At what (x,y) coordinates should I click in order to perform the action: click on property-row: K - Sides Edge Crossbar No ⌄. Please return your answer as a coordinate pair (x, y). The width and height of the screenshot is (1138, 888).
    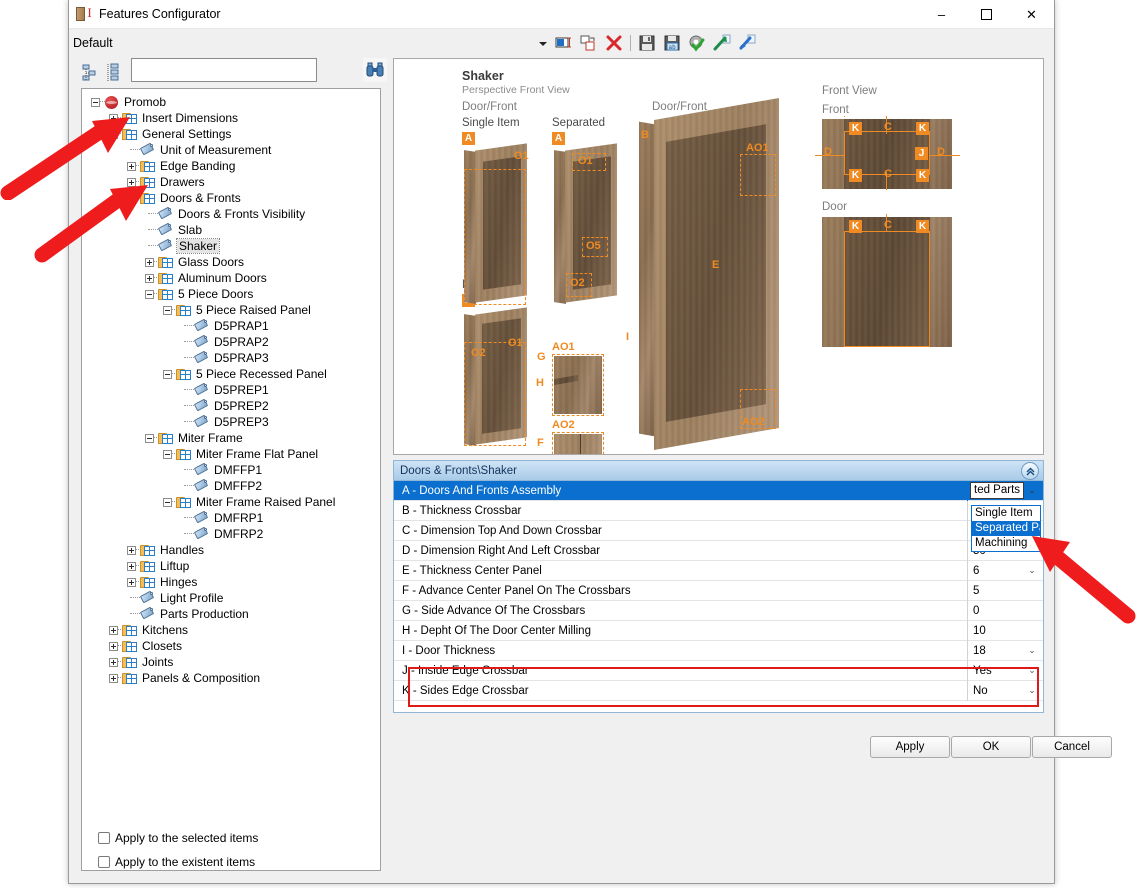
    Looking at the image, I should click on (718, 690).